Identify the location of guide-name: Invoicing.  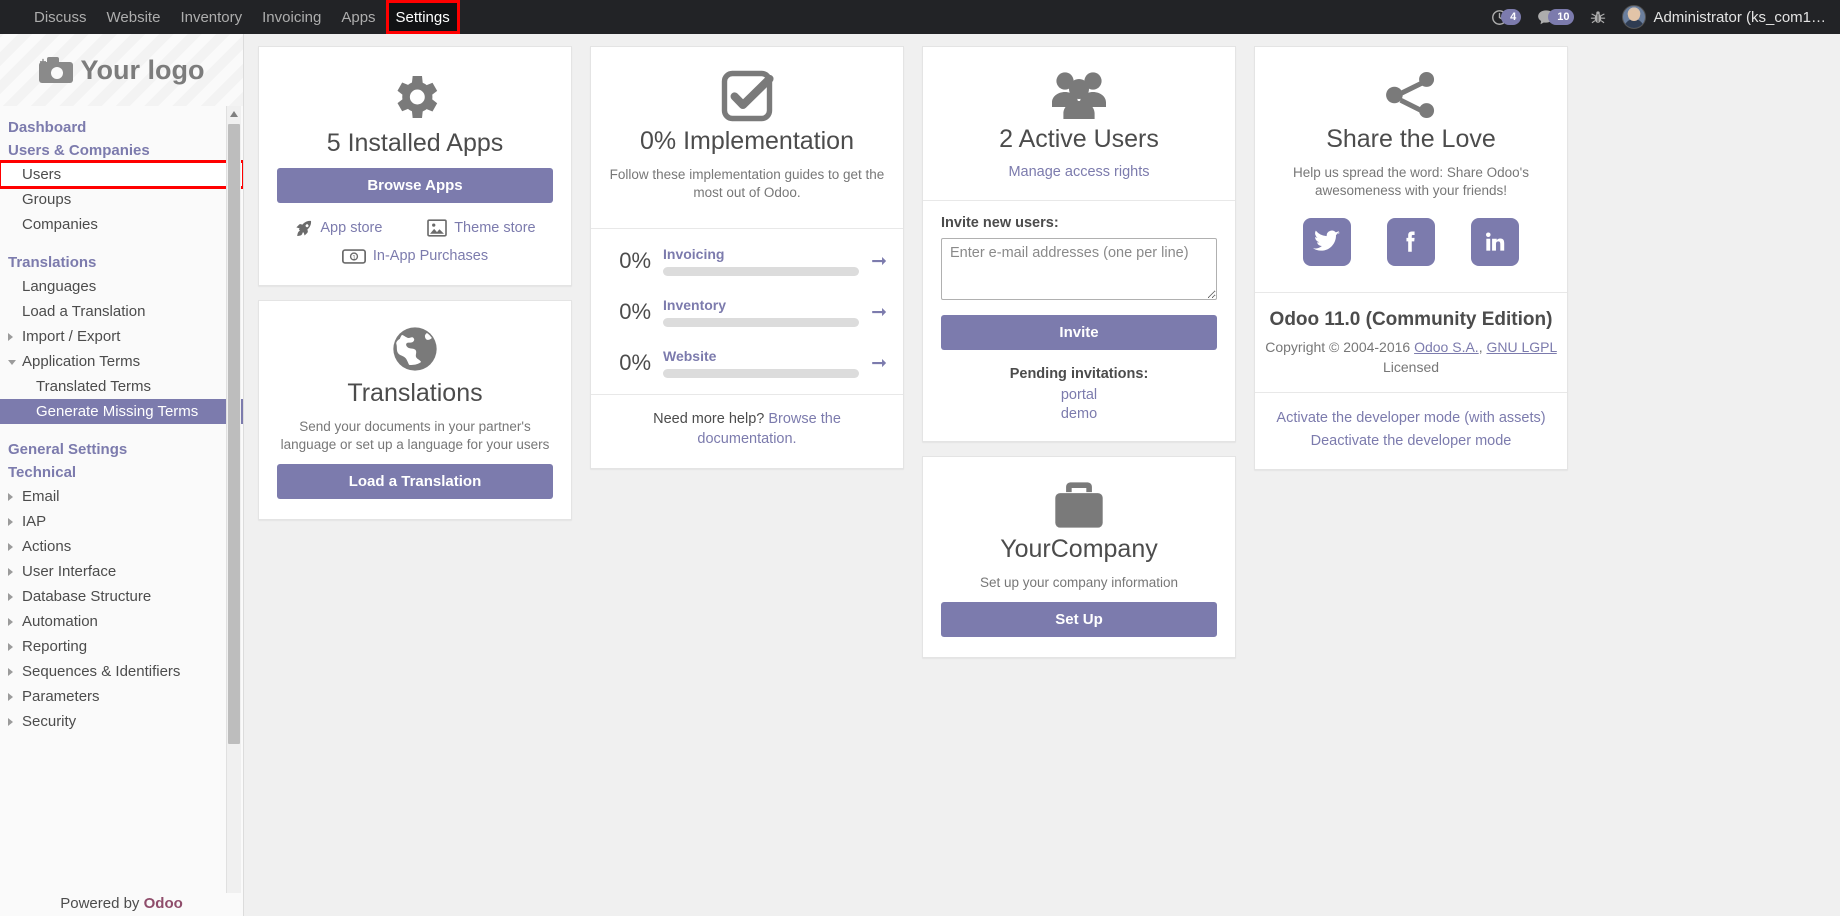
(694, 254).